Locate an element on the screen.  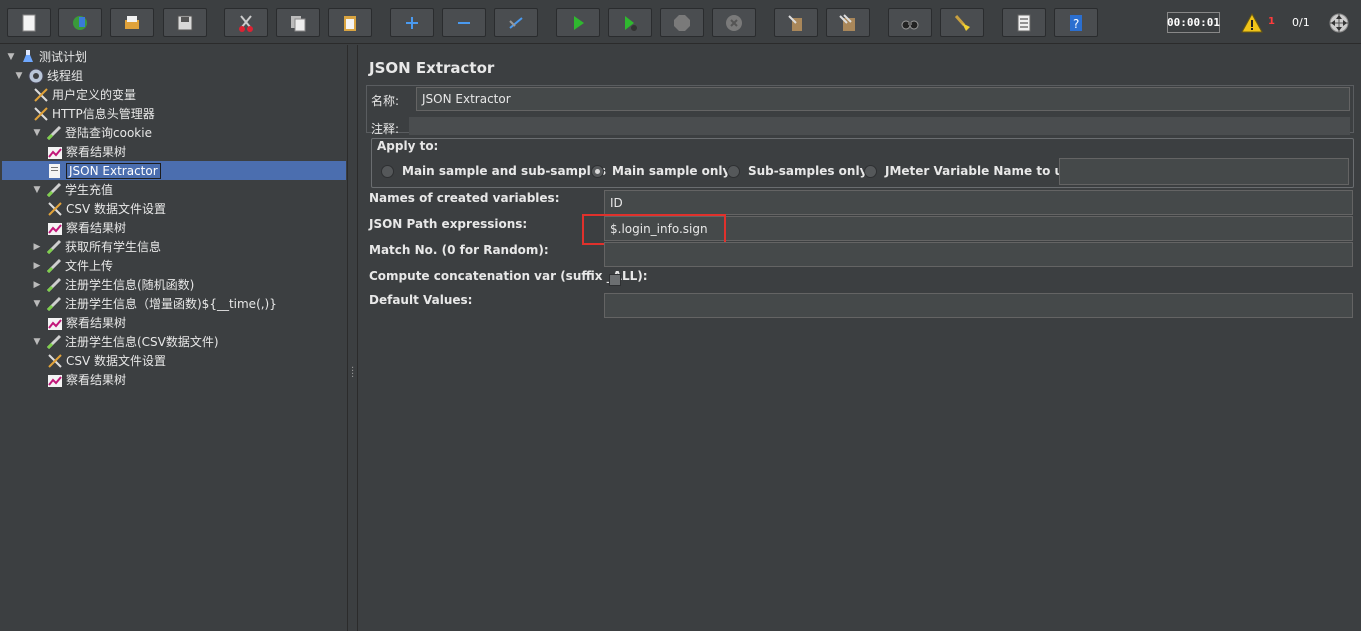
match-no-label: Match No. (0 for Random): is located at coordinates (459, 250).